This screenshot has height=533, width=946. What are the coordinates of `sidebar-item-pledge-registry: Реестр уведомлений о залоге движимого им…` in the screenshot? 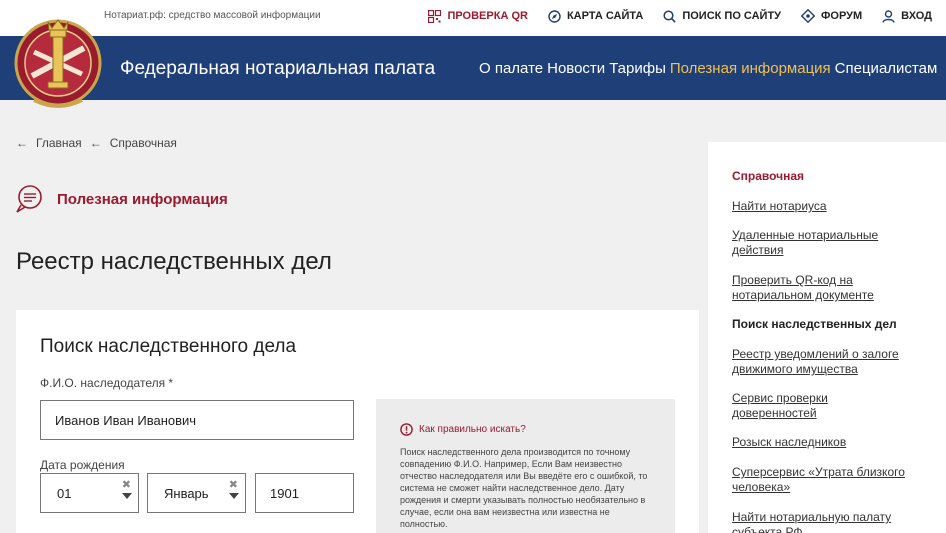 It's located at (822, 362).